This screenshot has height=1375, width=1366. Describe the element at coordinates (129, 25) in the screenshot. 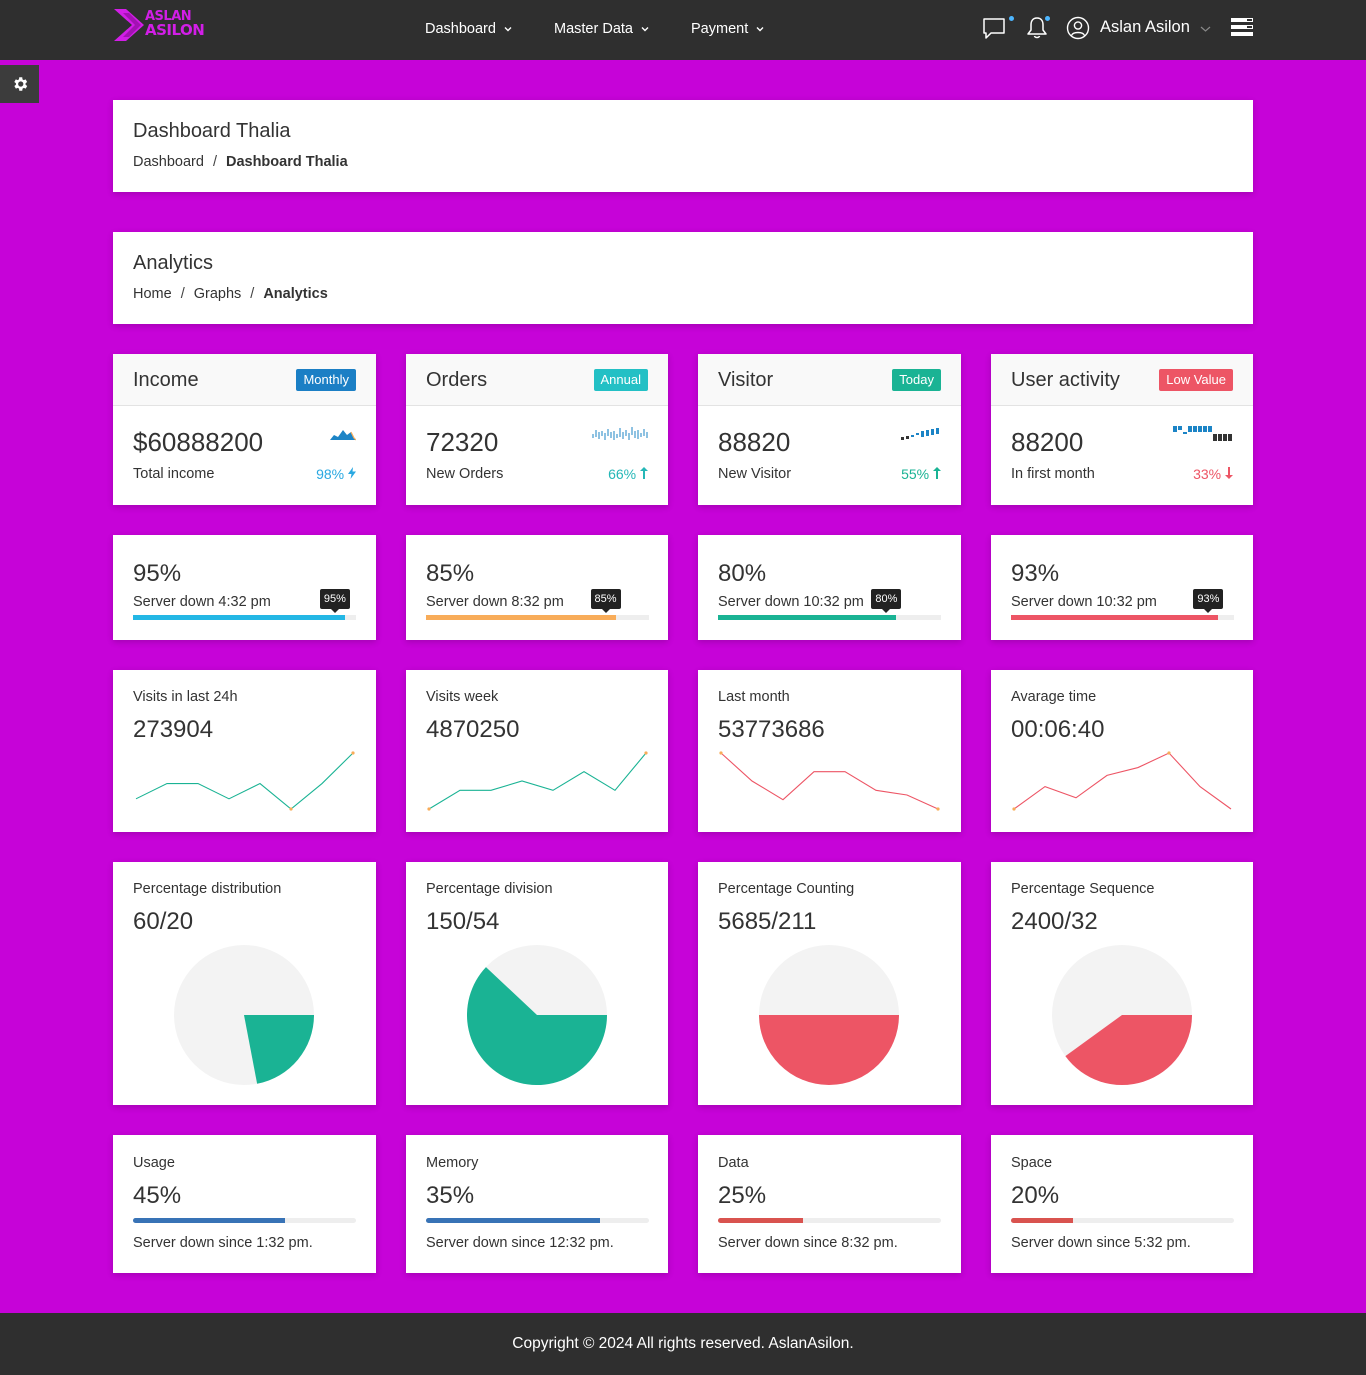

I see `logo-chevron-icon` at that location.